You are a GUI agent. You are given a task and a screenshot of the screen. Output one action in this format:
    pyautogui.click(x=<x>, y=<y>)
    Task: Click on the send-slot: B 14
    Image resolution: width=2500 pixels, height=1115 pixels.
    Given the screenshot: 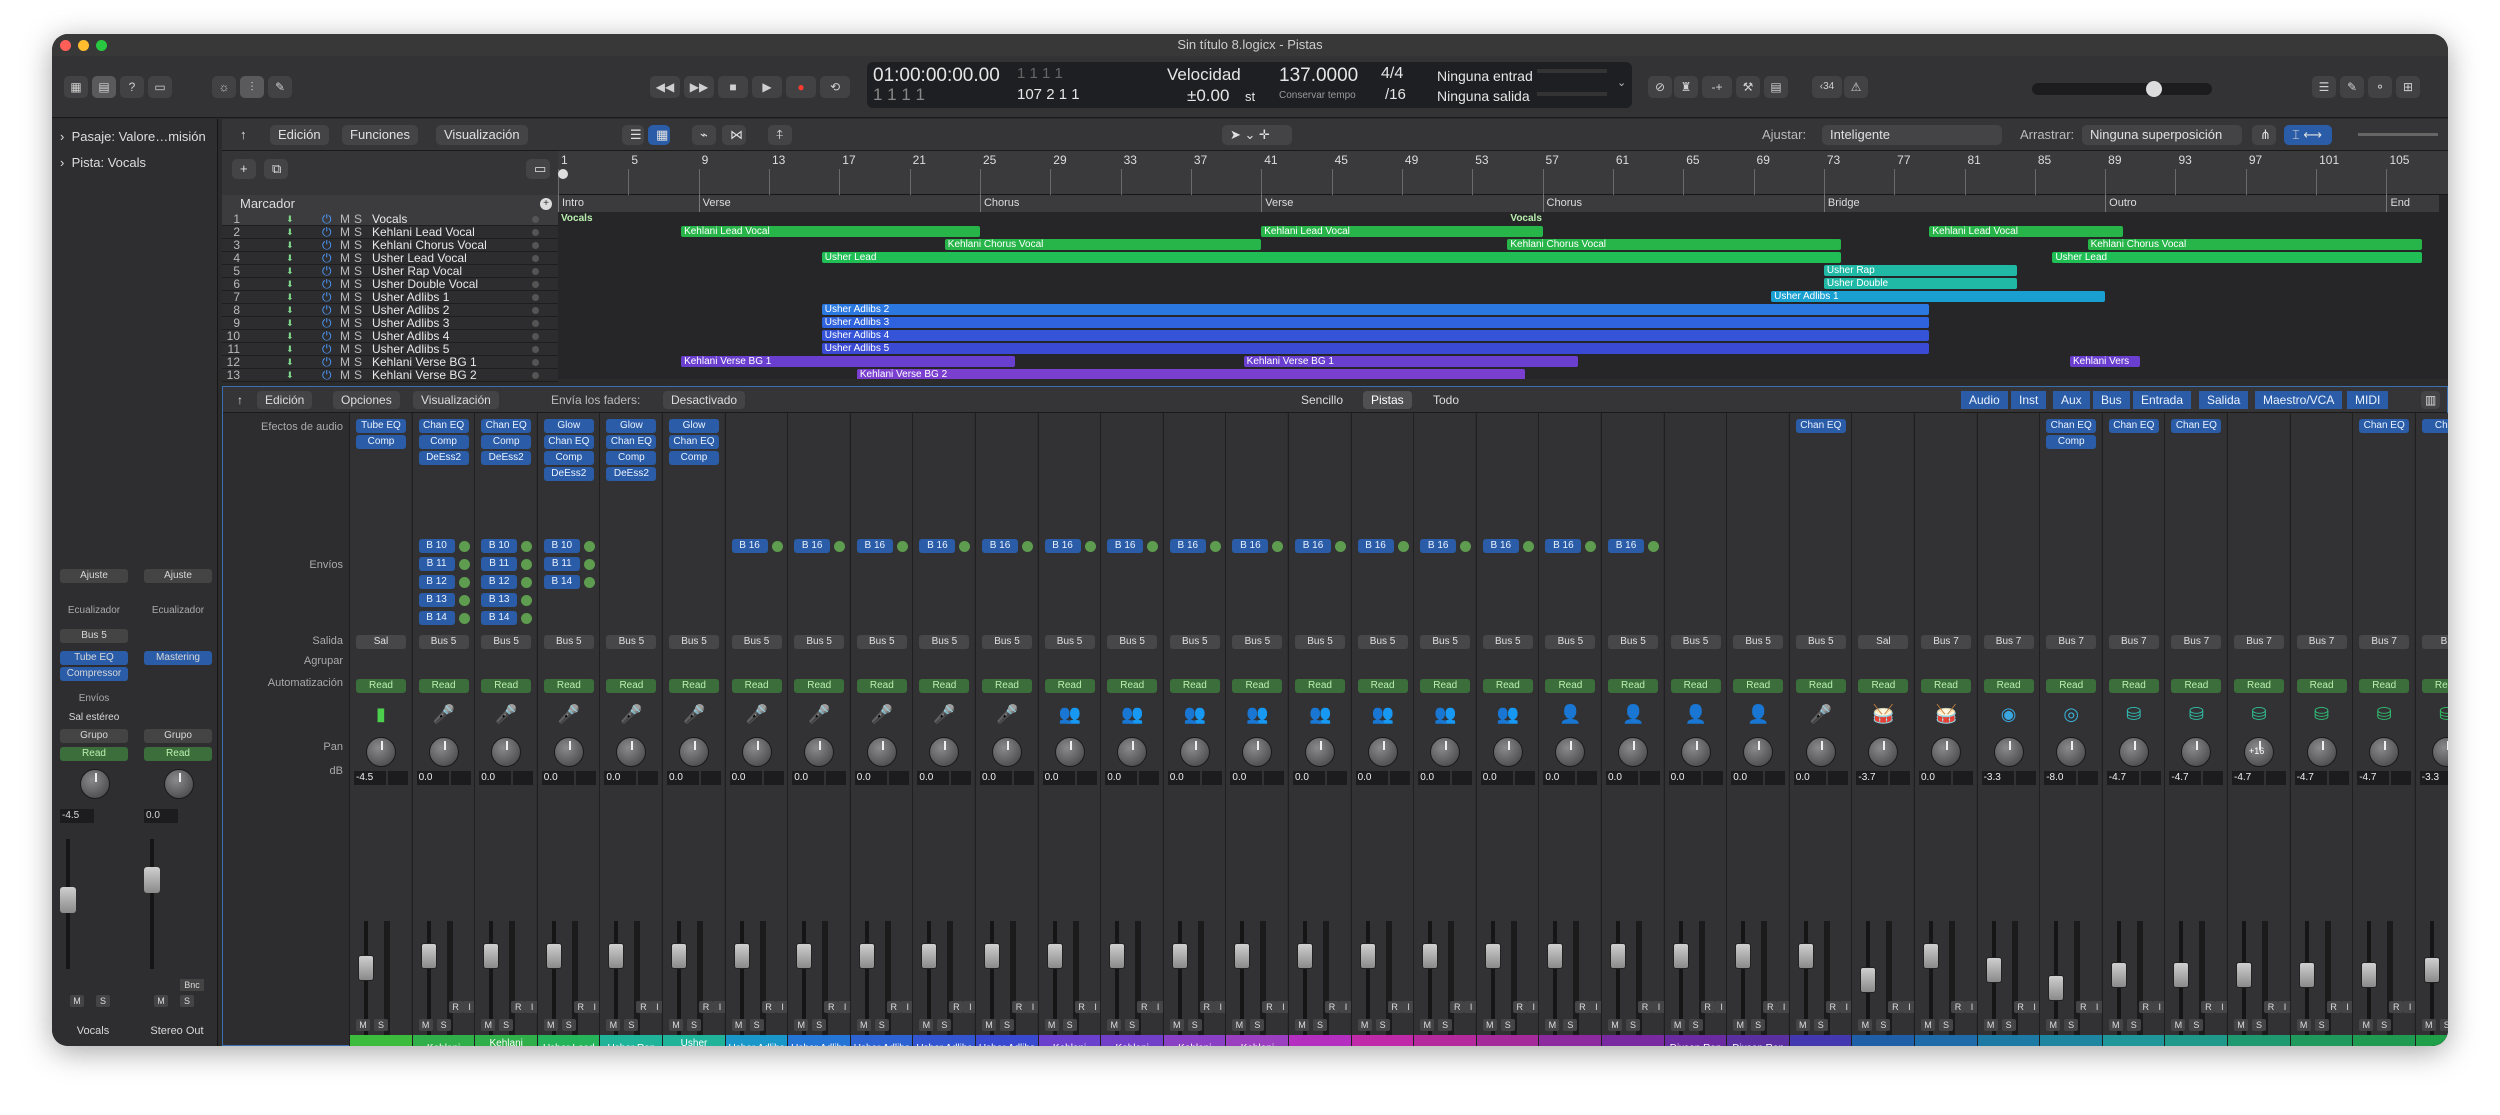 What is the action you would take?
    pyautogui.click(x=499, y=618)
    